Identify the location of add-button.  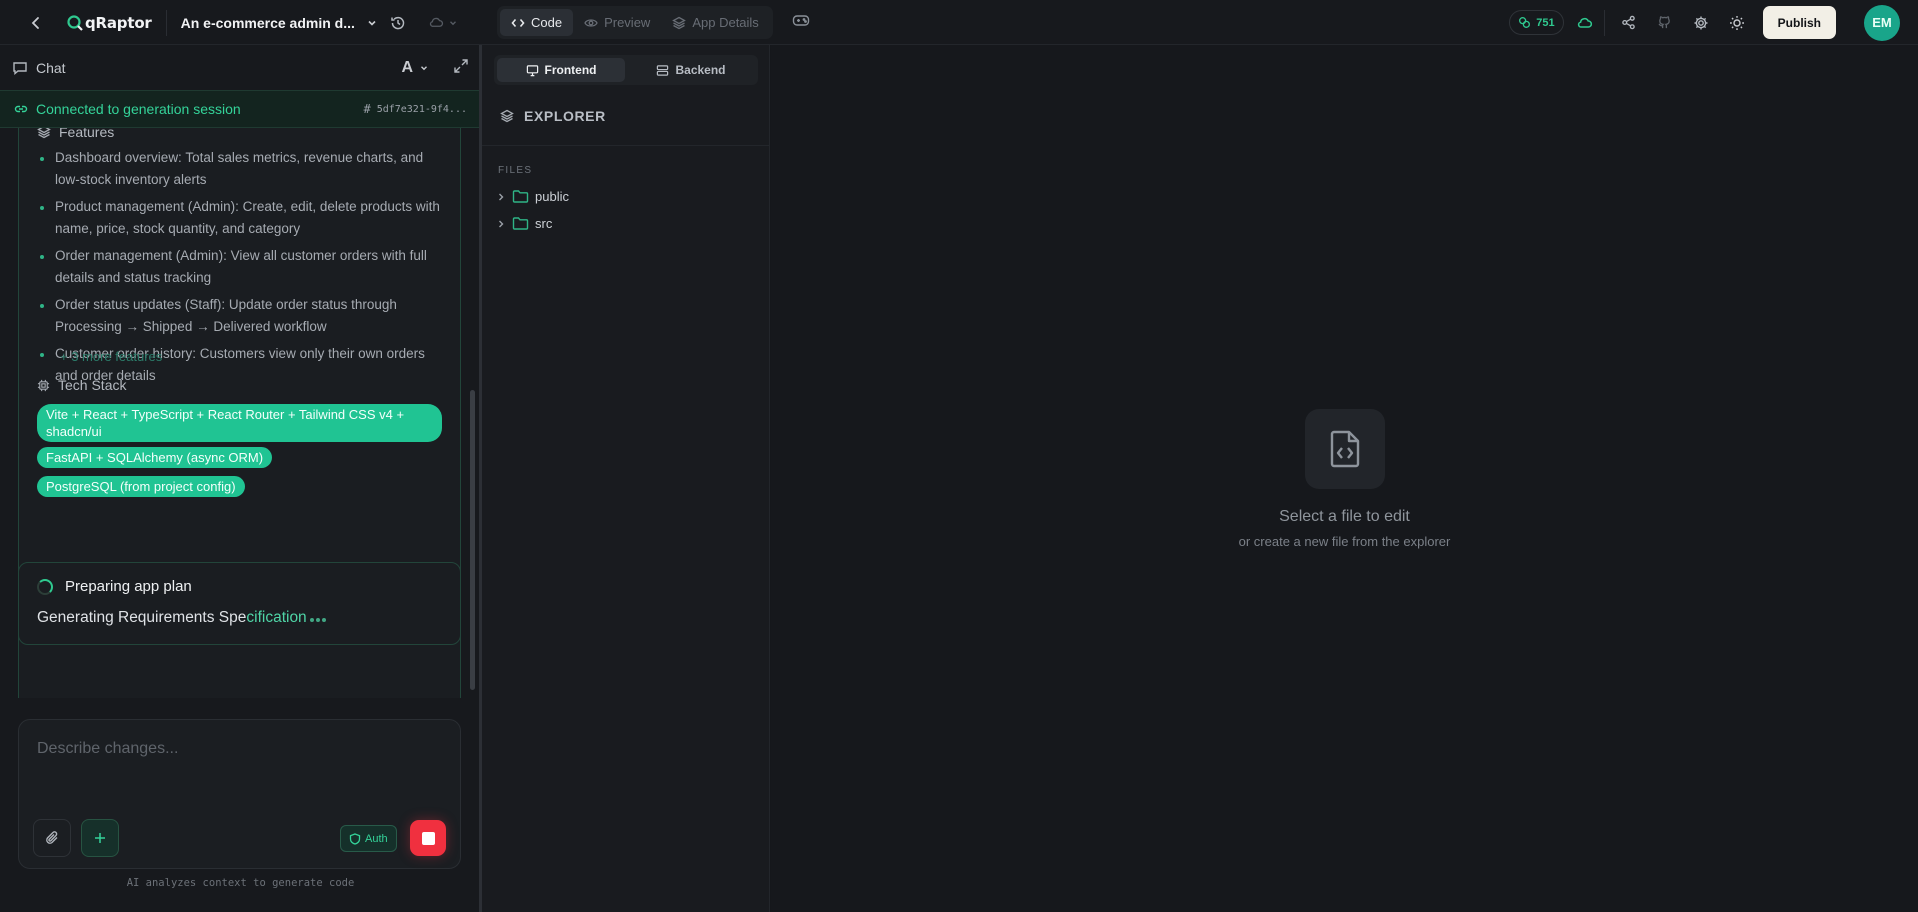
(100, 838).